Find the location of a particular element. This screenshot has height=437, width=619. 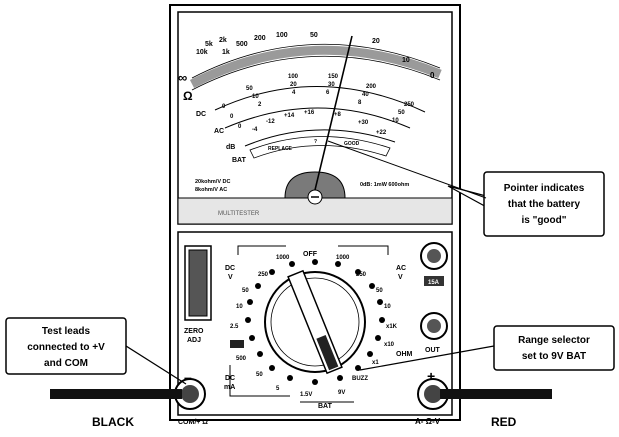

dial-dcv-10-label: 10 is located at coordinates (239, 307).